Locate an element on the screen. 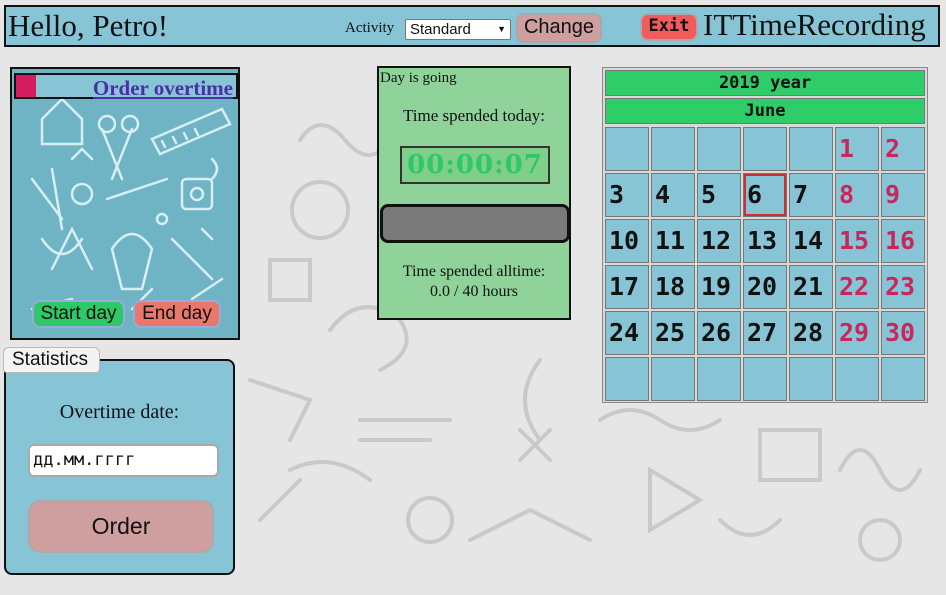 The width and height of the screenshot is (946, 595). calendar-day: 30 is located at coordinates (903, 333).